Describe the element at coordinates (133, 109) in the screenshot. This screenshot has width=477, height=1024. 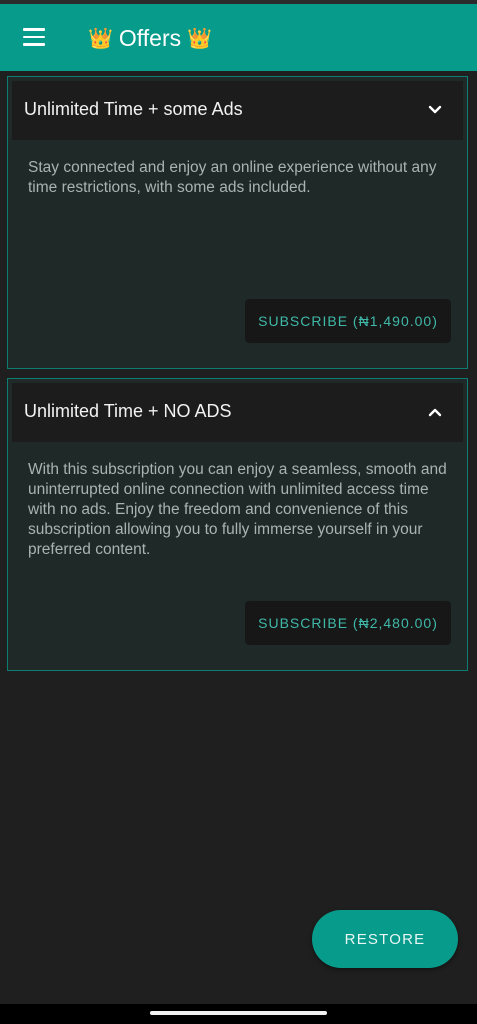
I see `offer-title: Unlimited Time + some Ads` at that location.